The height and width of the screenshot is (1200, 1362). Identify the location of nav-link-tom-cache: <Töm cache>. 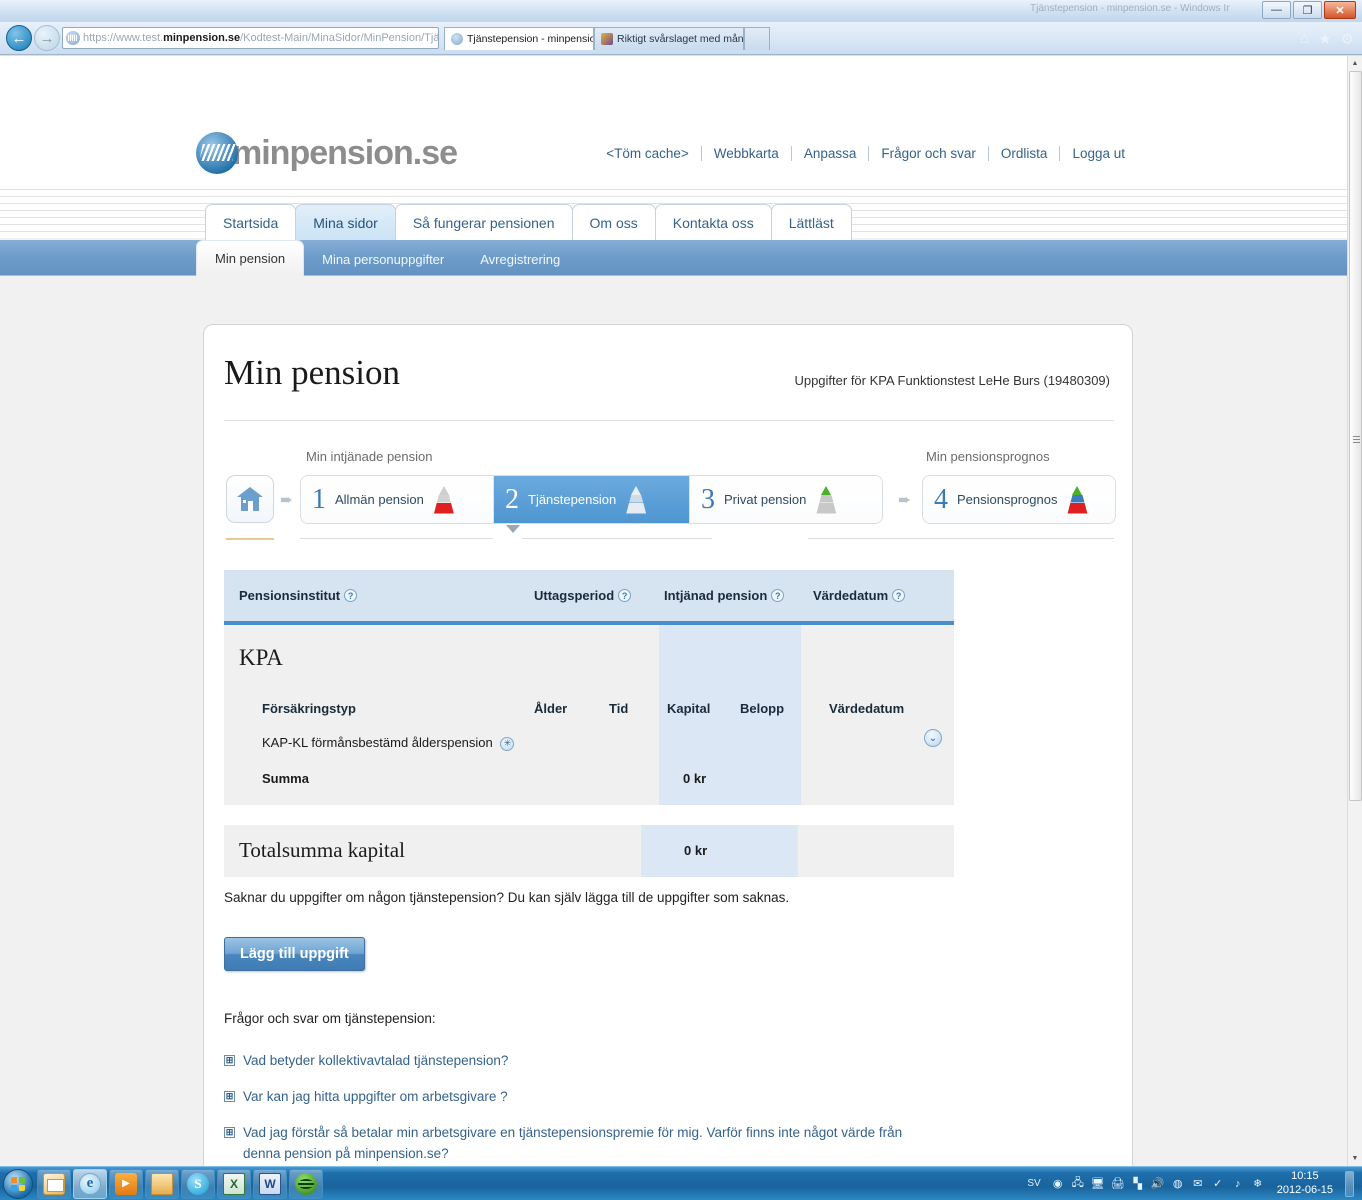
(647, 153).